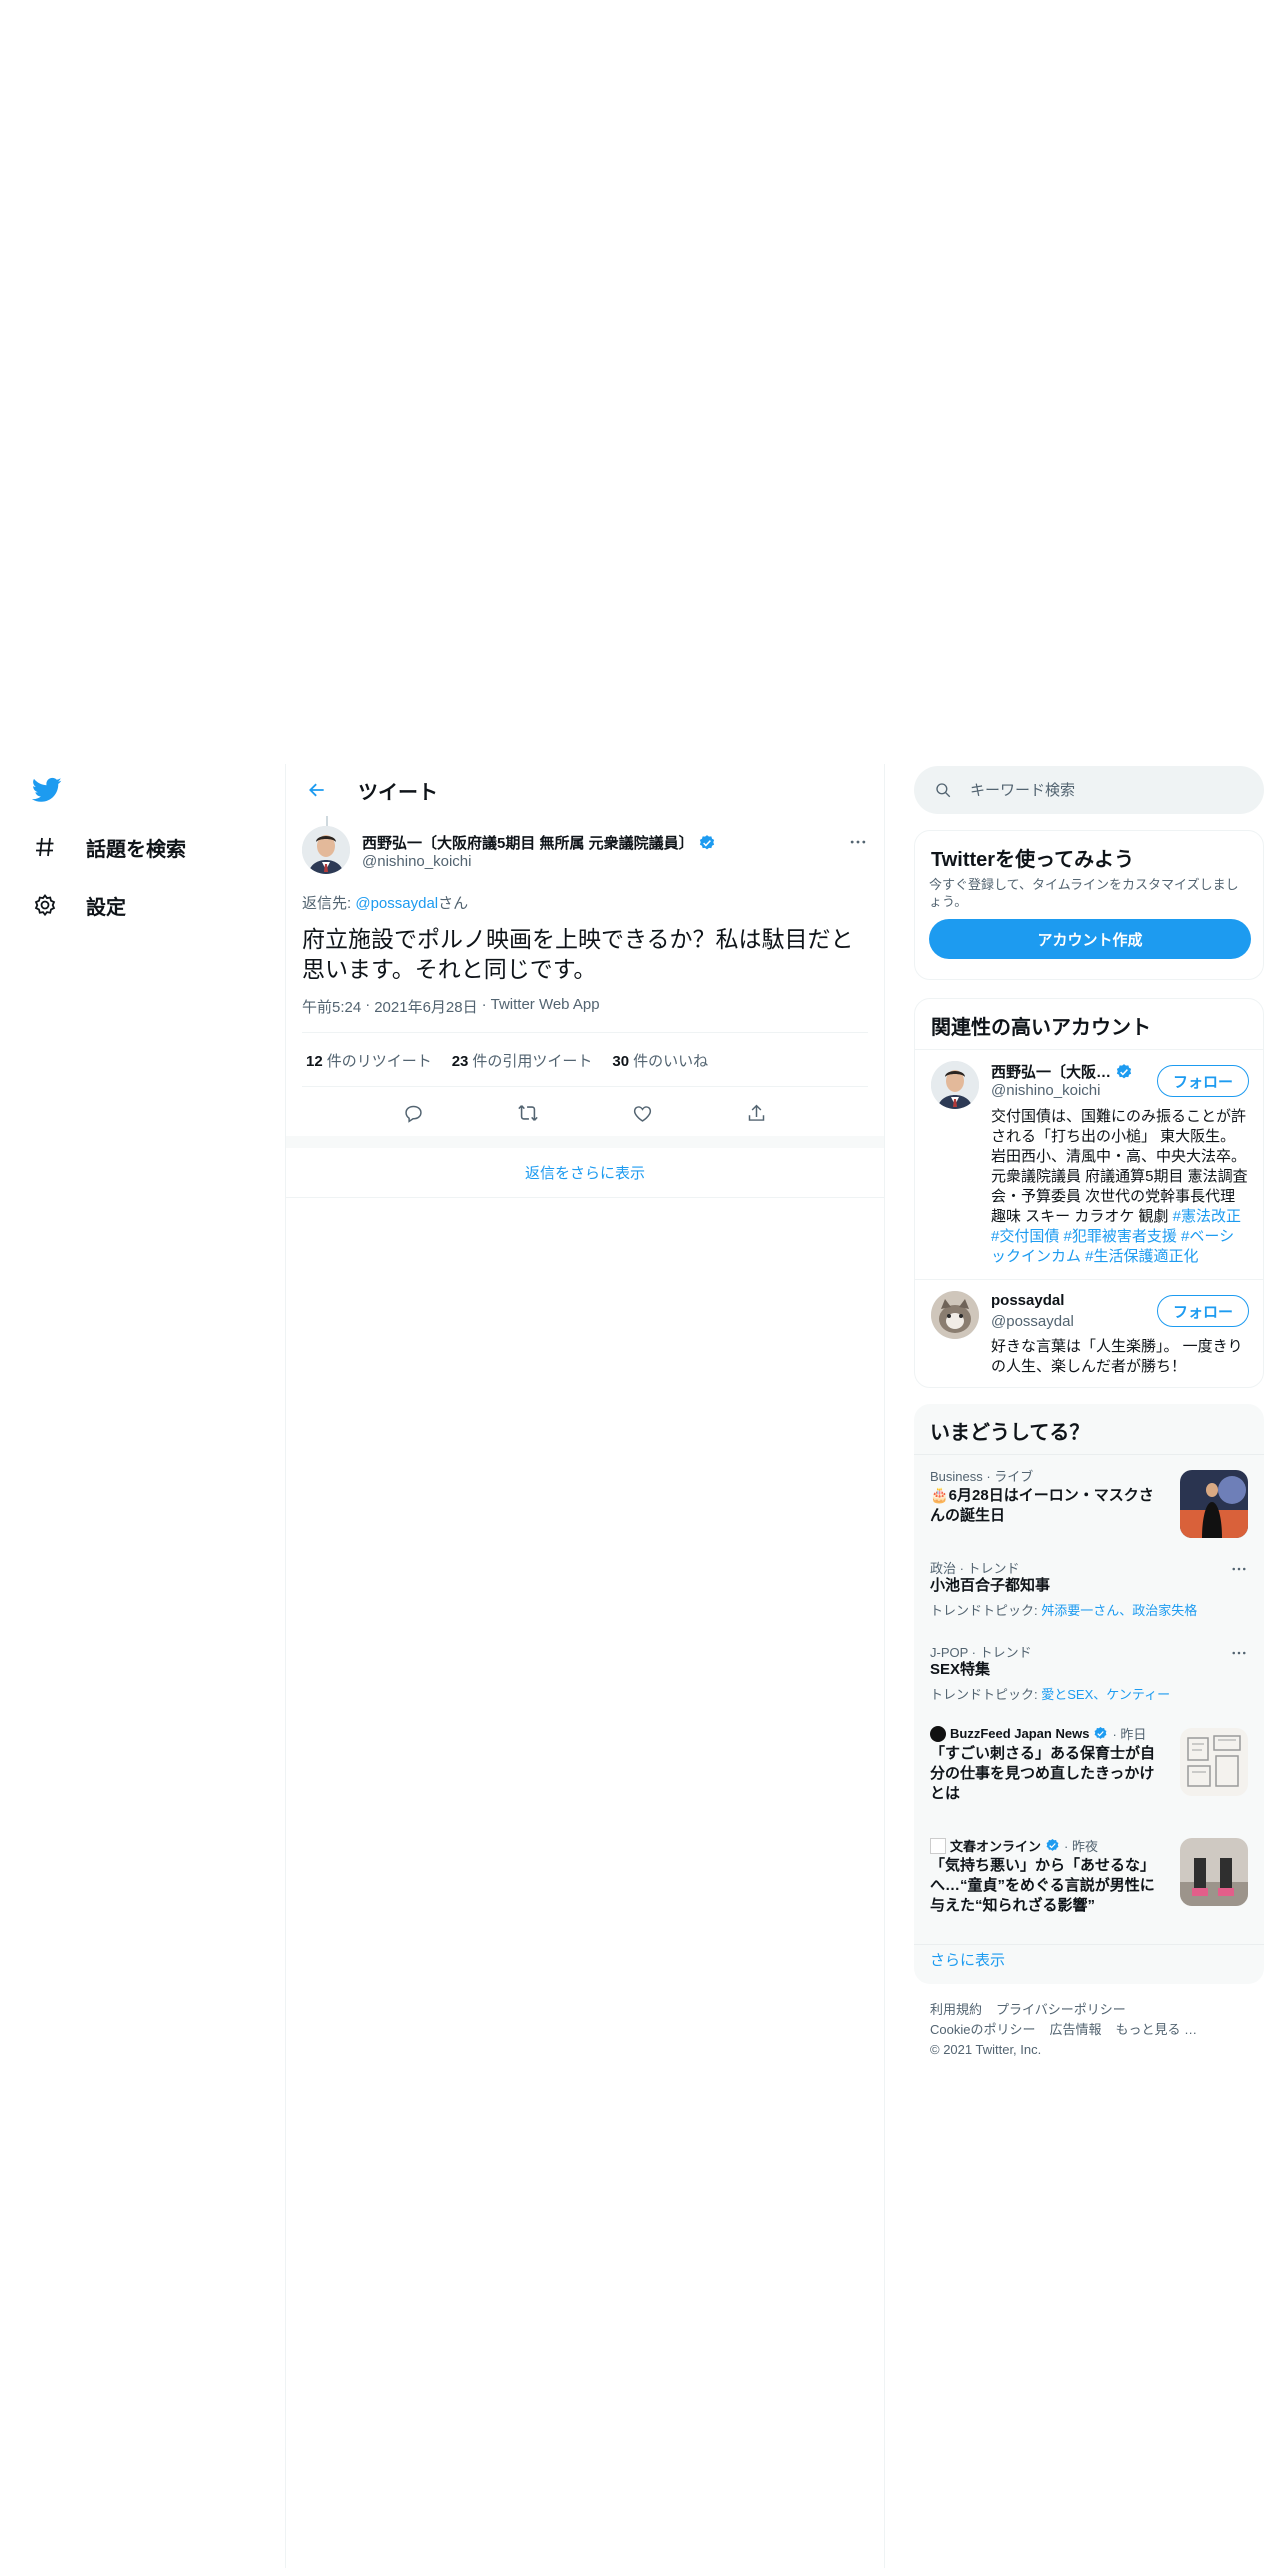  What do you see at coordinates (47, 789) in the screenshot?
I see `twitter-logo-icon` at bounding box center [47, 789].